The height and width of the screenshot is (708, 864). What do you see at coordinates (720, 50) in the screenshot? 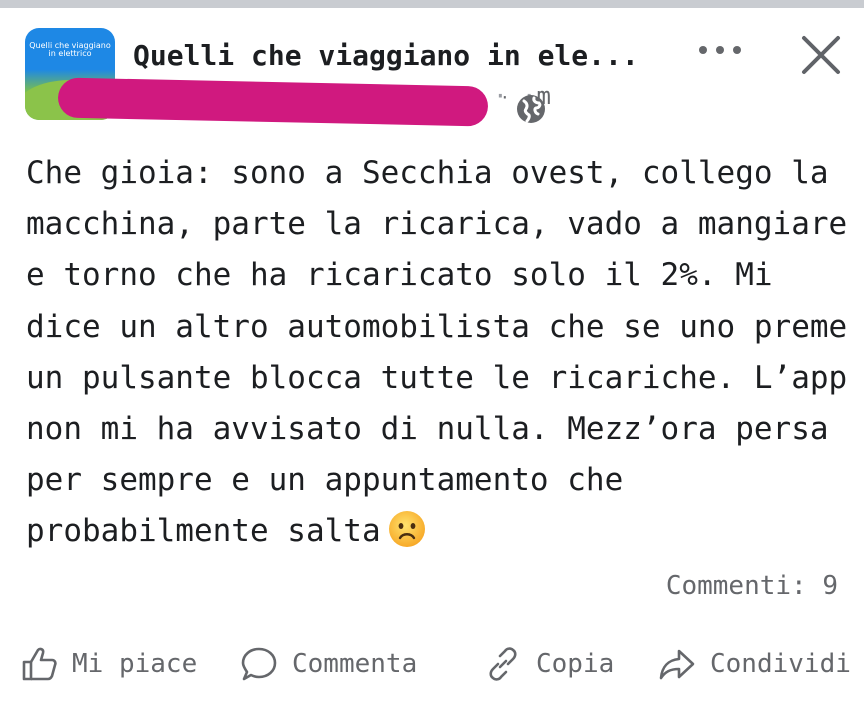
I see `more-options-icon` at bounding box center [720, 50].